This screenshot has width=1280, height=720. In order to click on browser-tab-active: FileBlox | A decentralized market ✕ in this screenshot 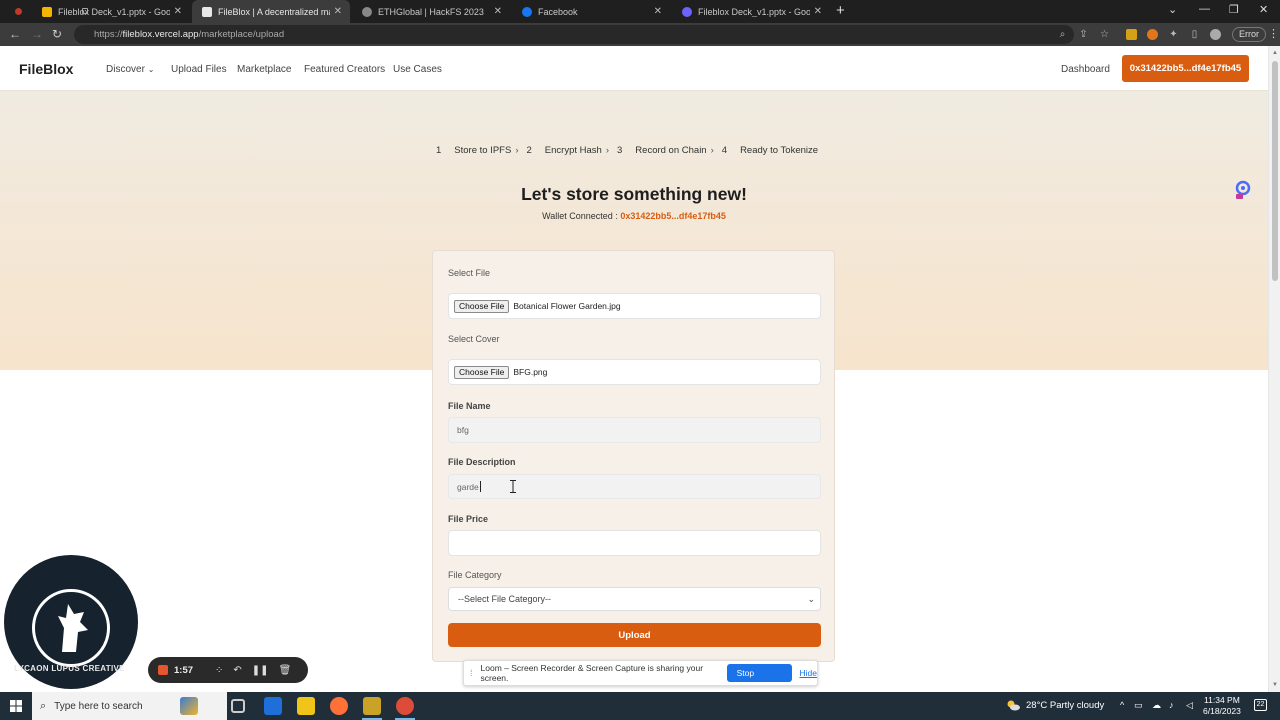, I will do `click(271, 11)`.